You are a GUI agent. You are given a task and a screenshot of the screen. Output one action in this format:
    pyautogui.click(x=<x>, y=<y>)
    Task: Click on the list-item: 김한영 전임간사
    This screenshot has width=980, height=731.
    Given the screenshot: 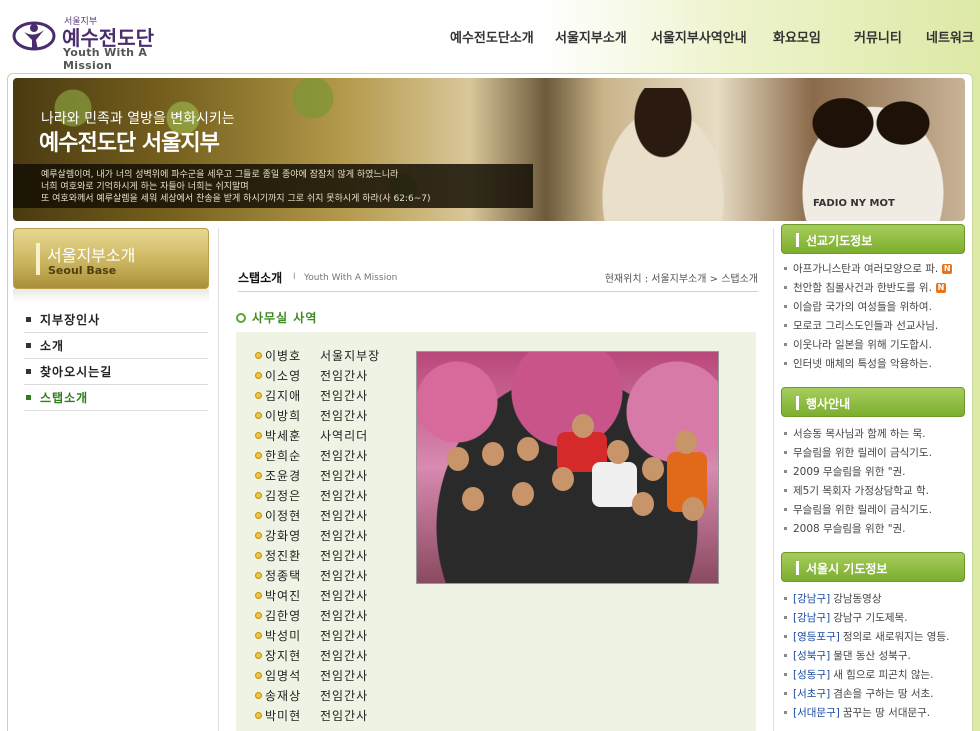 What is the action you would take?
    pyautogui.click(x=317, y=615)
    